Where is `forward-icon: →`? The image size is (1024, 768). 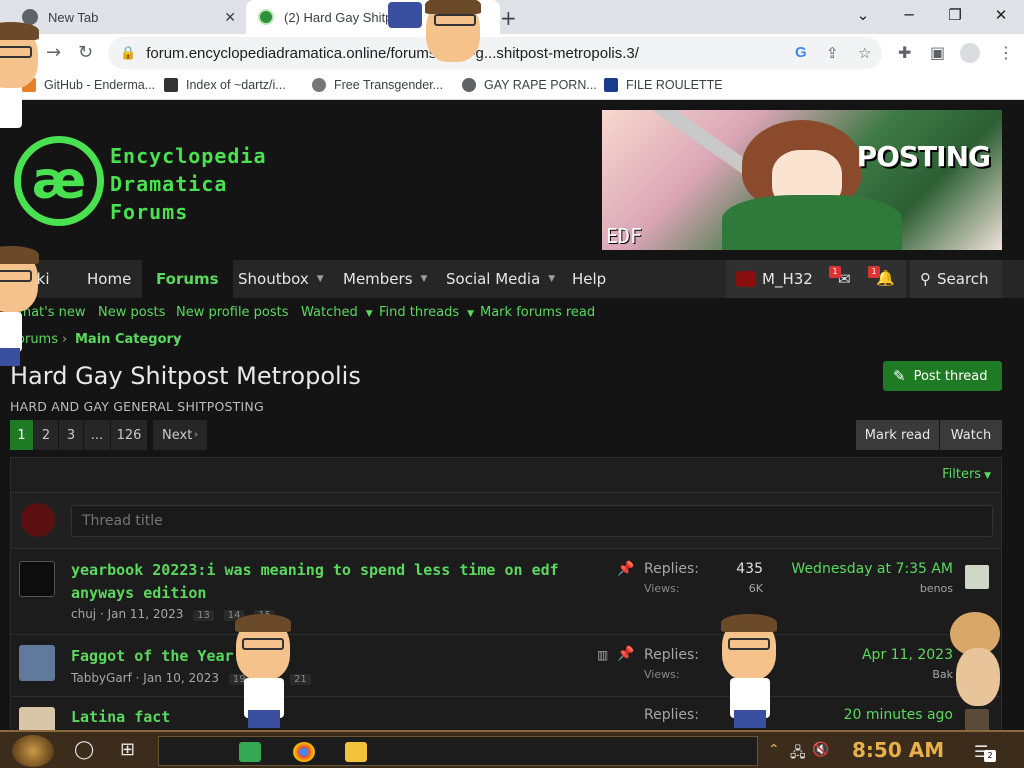 forward-icon: → is located at coordinates (53, 52).